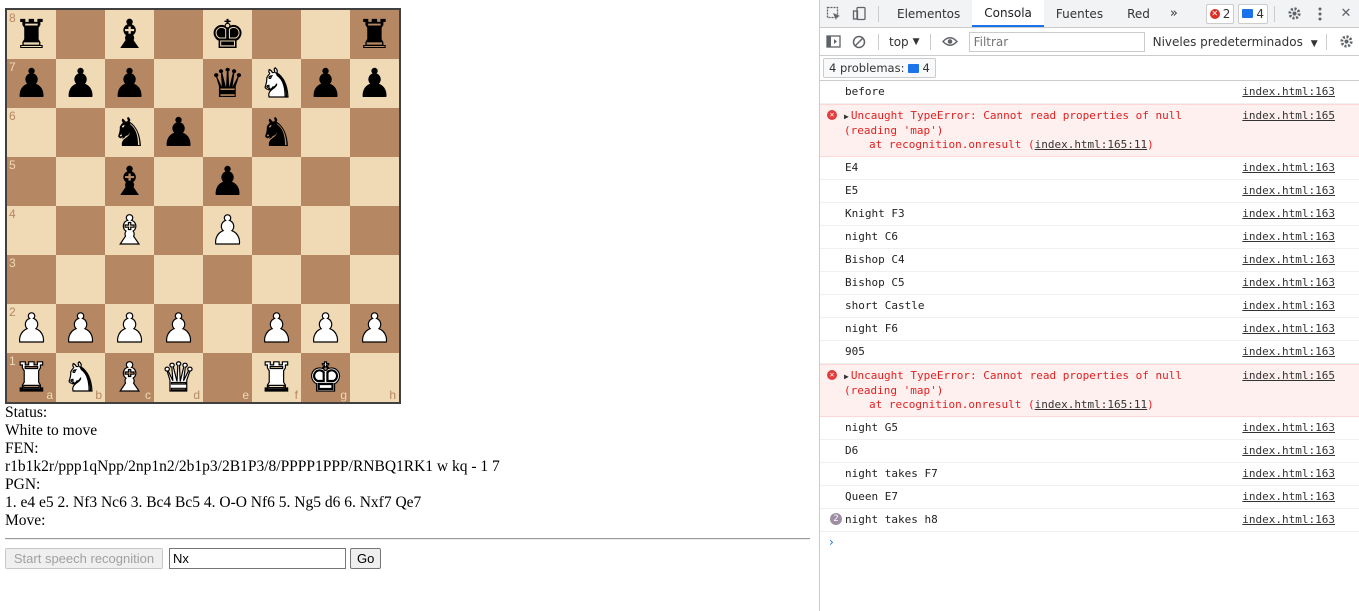 This screenshot has height=611, width=1359. Describe the element at coordinates (325, 132) in the screenshot. I see `square-g6` at that location.